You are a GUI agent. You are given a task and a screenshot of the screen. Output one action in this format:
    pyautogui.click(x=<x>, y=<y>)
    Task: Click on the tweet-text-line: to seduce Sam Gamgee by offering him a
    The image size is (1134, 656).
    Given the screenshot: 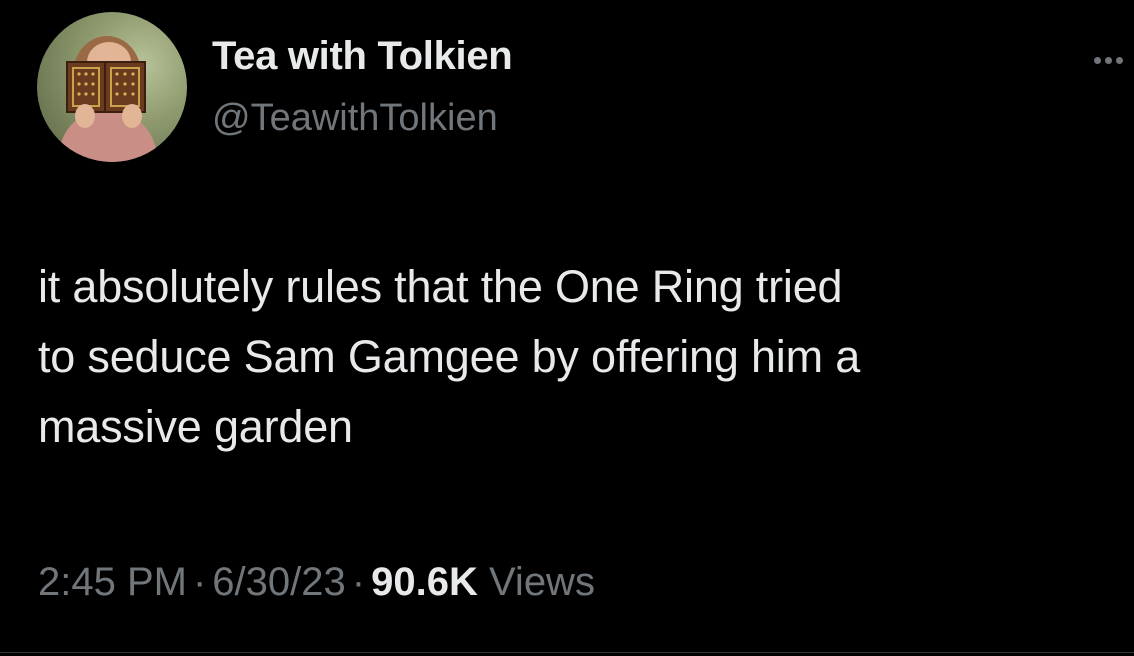 What is the action you would take?
    pyautogui.click(x=449, y=356)
    